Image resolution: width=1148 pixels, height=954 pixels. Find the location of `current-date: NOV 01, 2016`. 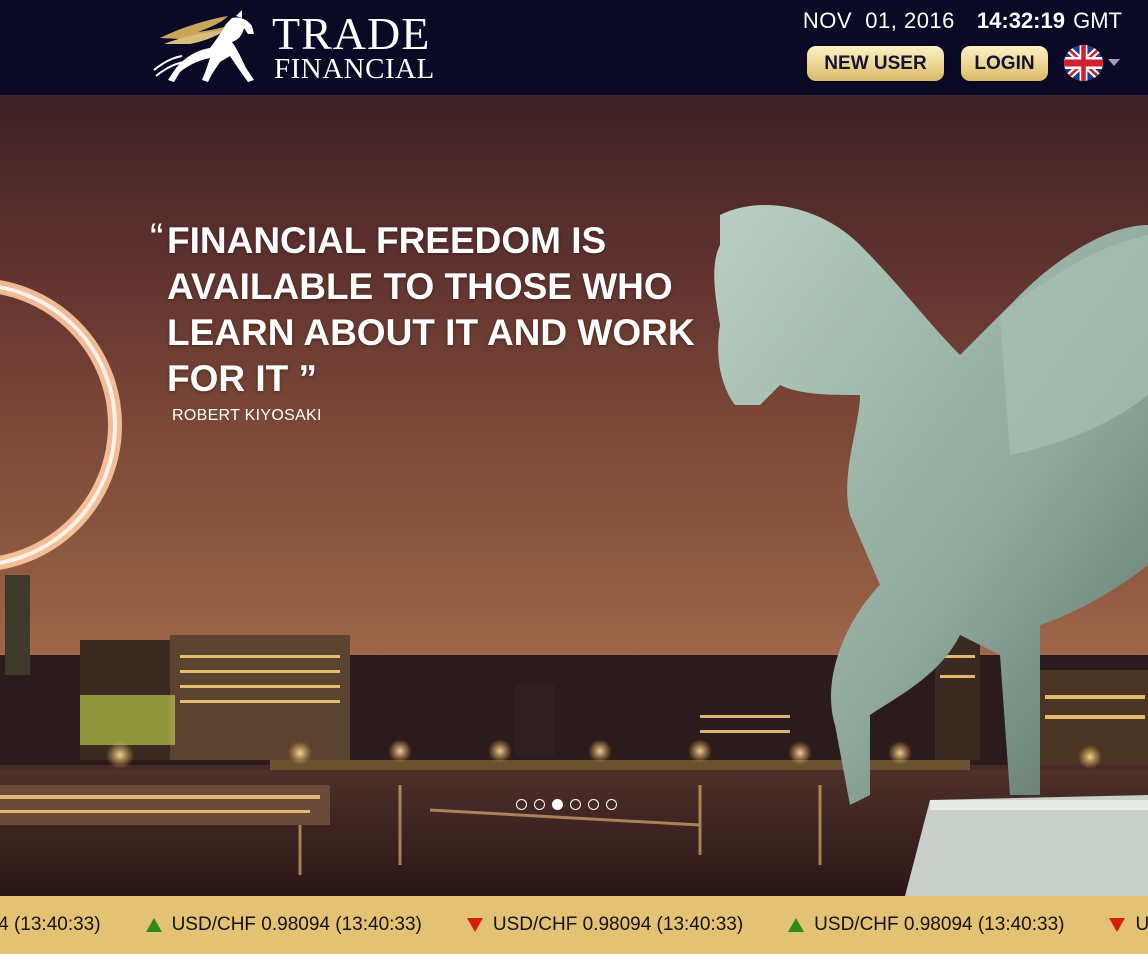

current-date: NOV 01, 2016 is located at coordinates (878, 20).